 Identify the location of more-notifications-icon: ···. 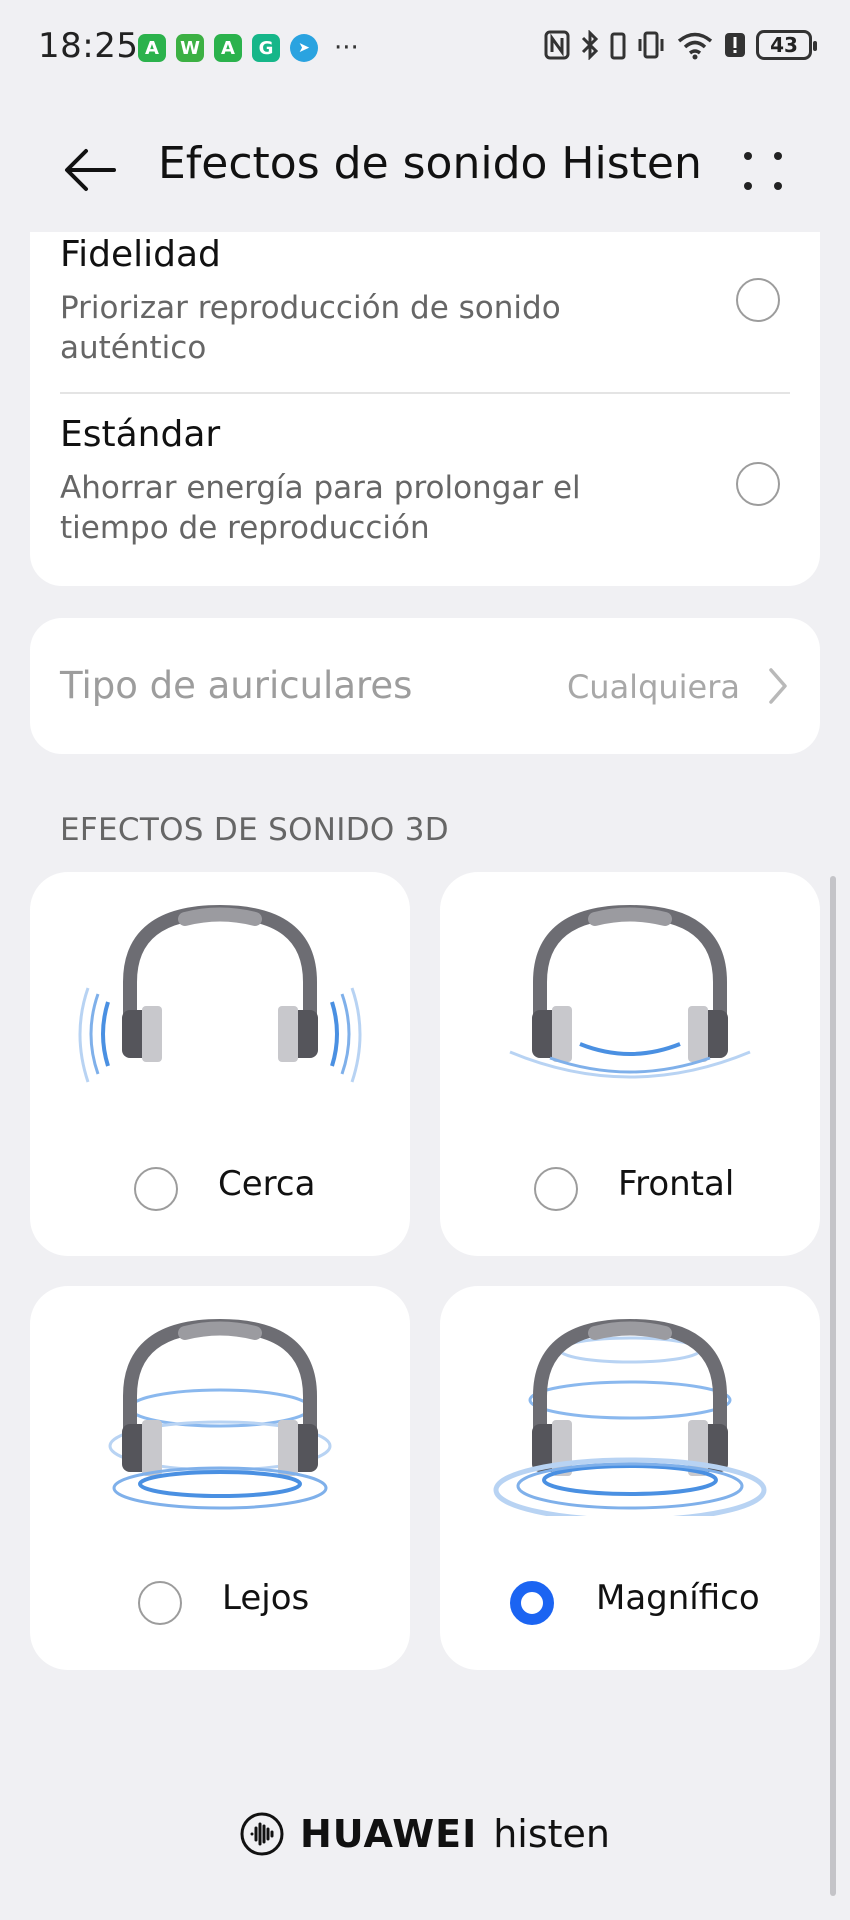
(346, 48).